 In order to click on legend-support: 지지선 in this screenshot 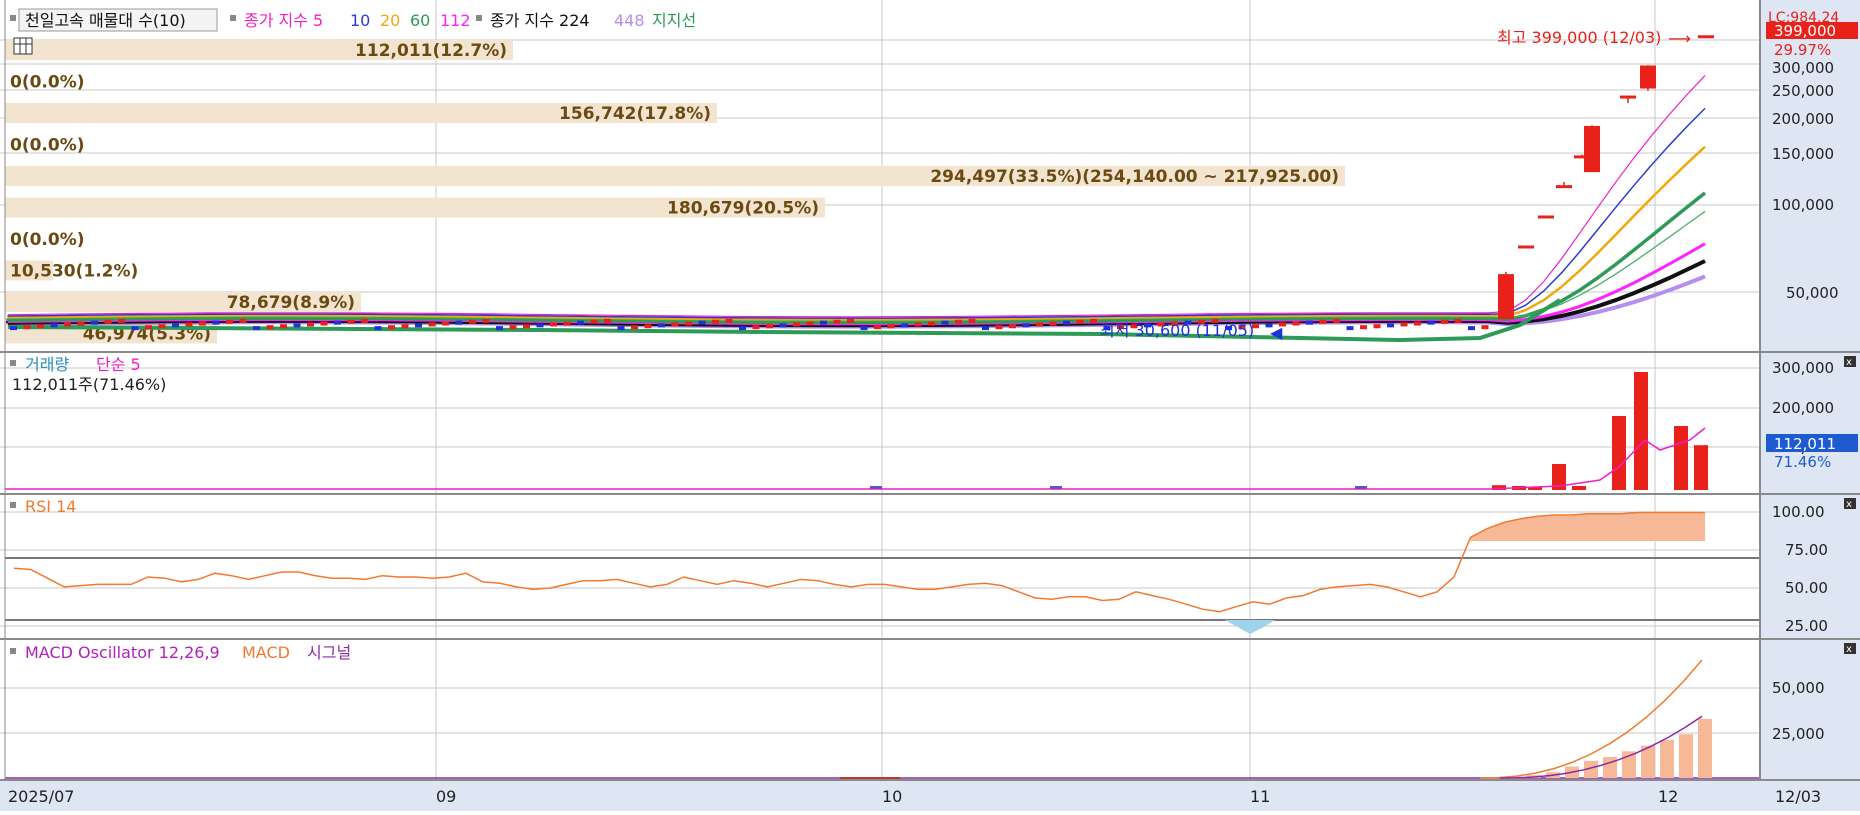, I will do `click(674, 20)`.